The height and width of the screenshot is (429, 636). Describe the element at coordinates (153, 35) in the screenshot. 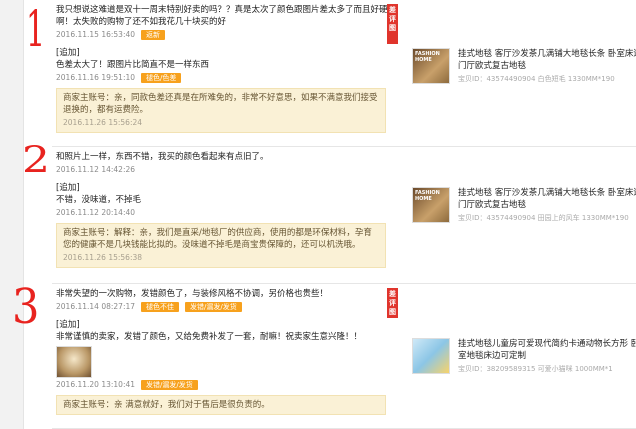

I see `review-tag: 返新` at that location.